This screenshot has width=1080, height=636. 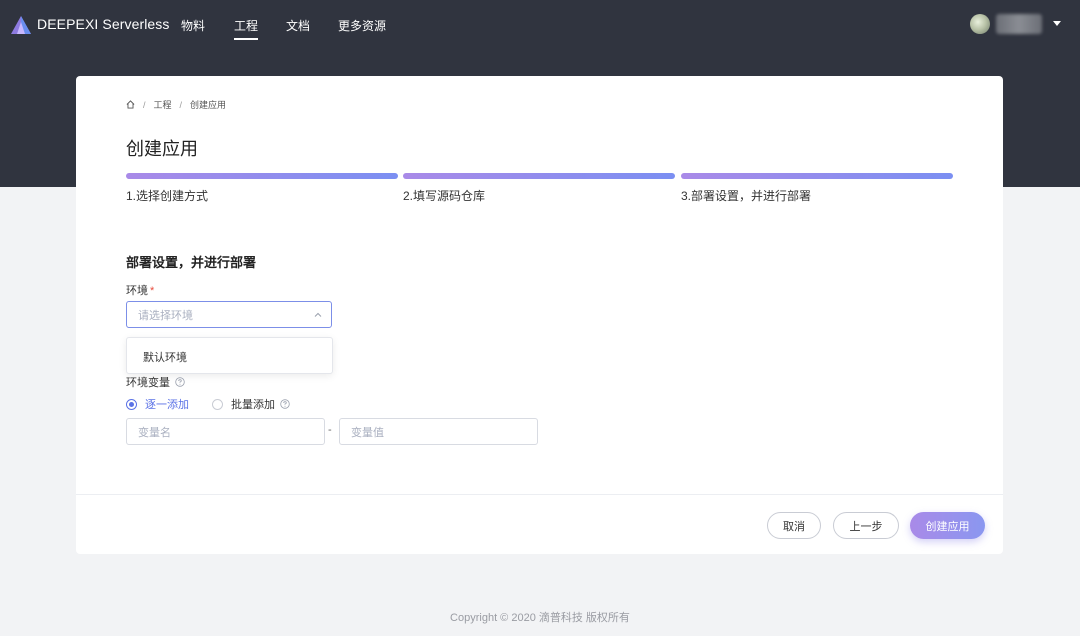 What do you see at coordinates (225, 431) in the screenshot?
I see `var-name-input: 变量名` at bounding box center [225, 431].